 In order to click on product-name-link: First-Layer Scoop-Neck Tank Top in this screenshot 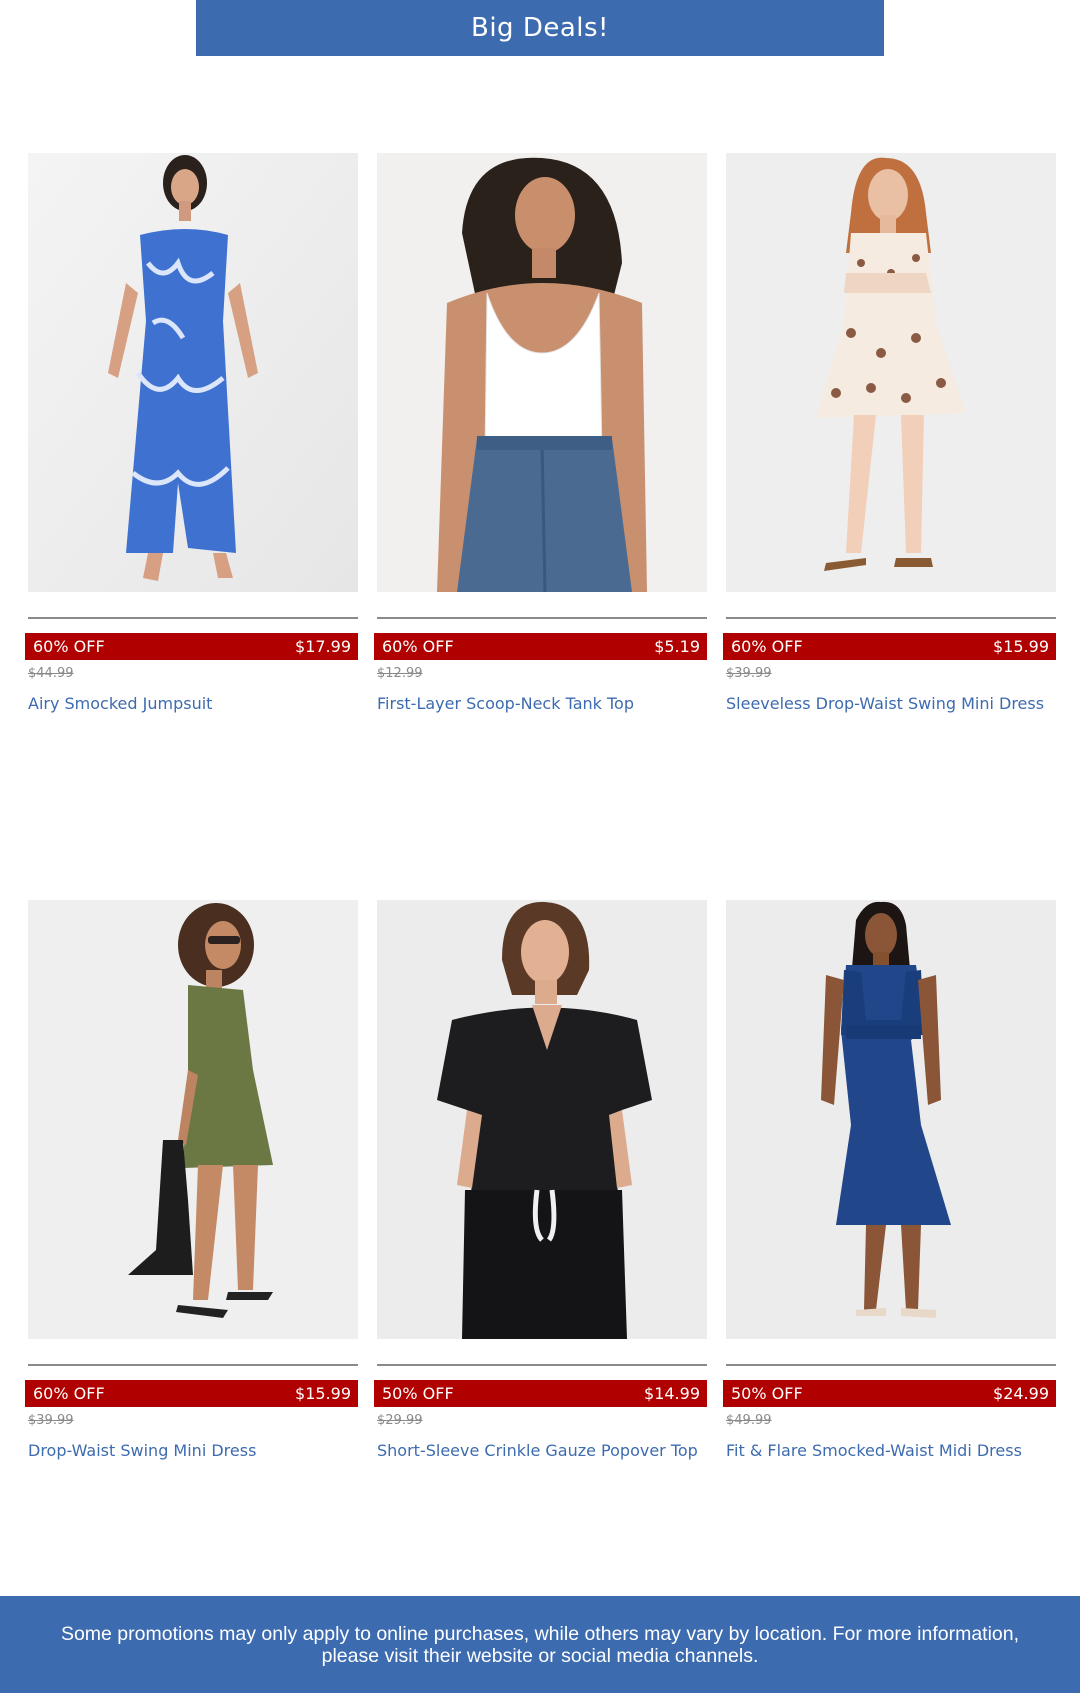, I will do `click(505, 703)`.